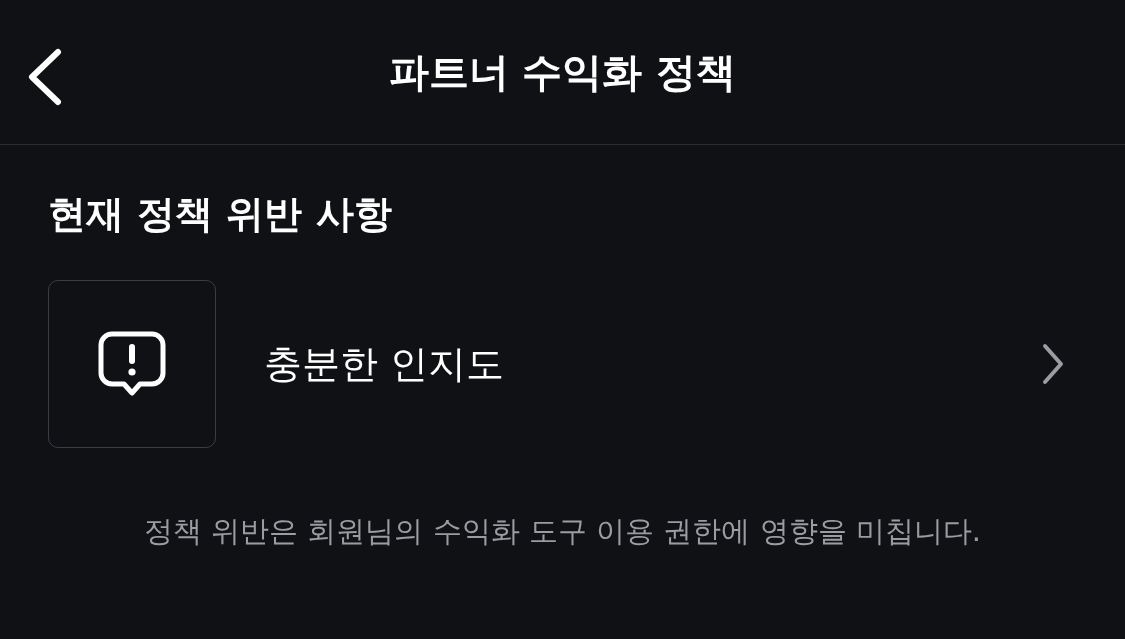 This screenshot has width=1125, height=639. Describe the element at coordinates (562, 72) in the screenshot. I see `page-title: 파트너 수익화 정책` at that location.